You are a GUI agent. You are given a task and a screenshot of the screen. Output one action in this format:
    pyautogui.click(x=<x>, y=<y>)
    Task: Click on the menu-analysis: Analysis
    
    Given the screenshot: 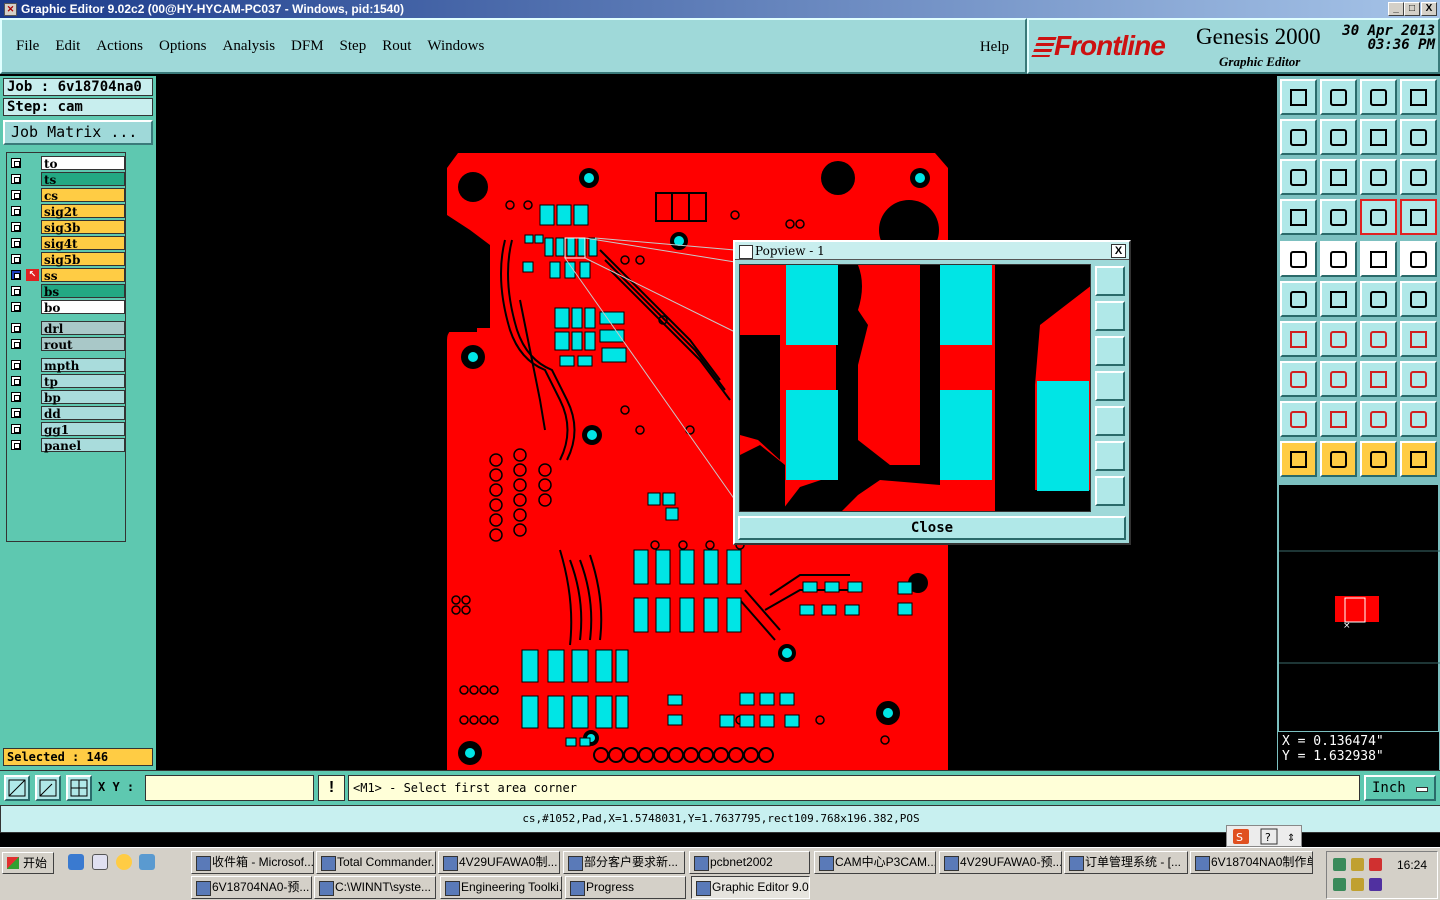 What is the action you would take?
    pyautogui.click(x=249, y=46)
    